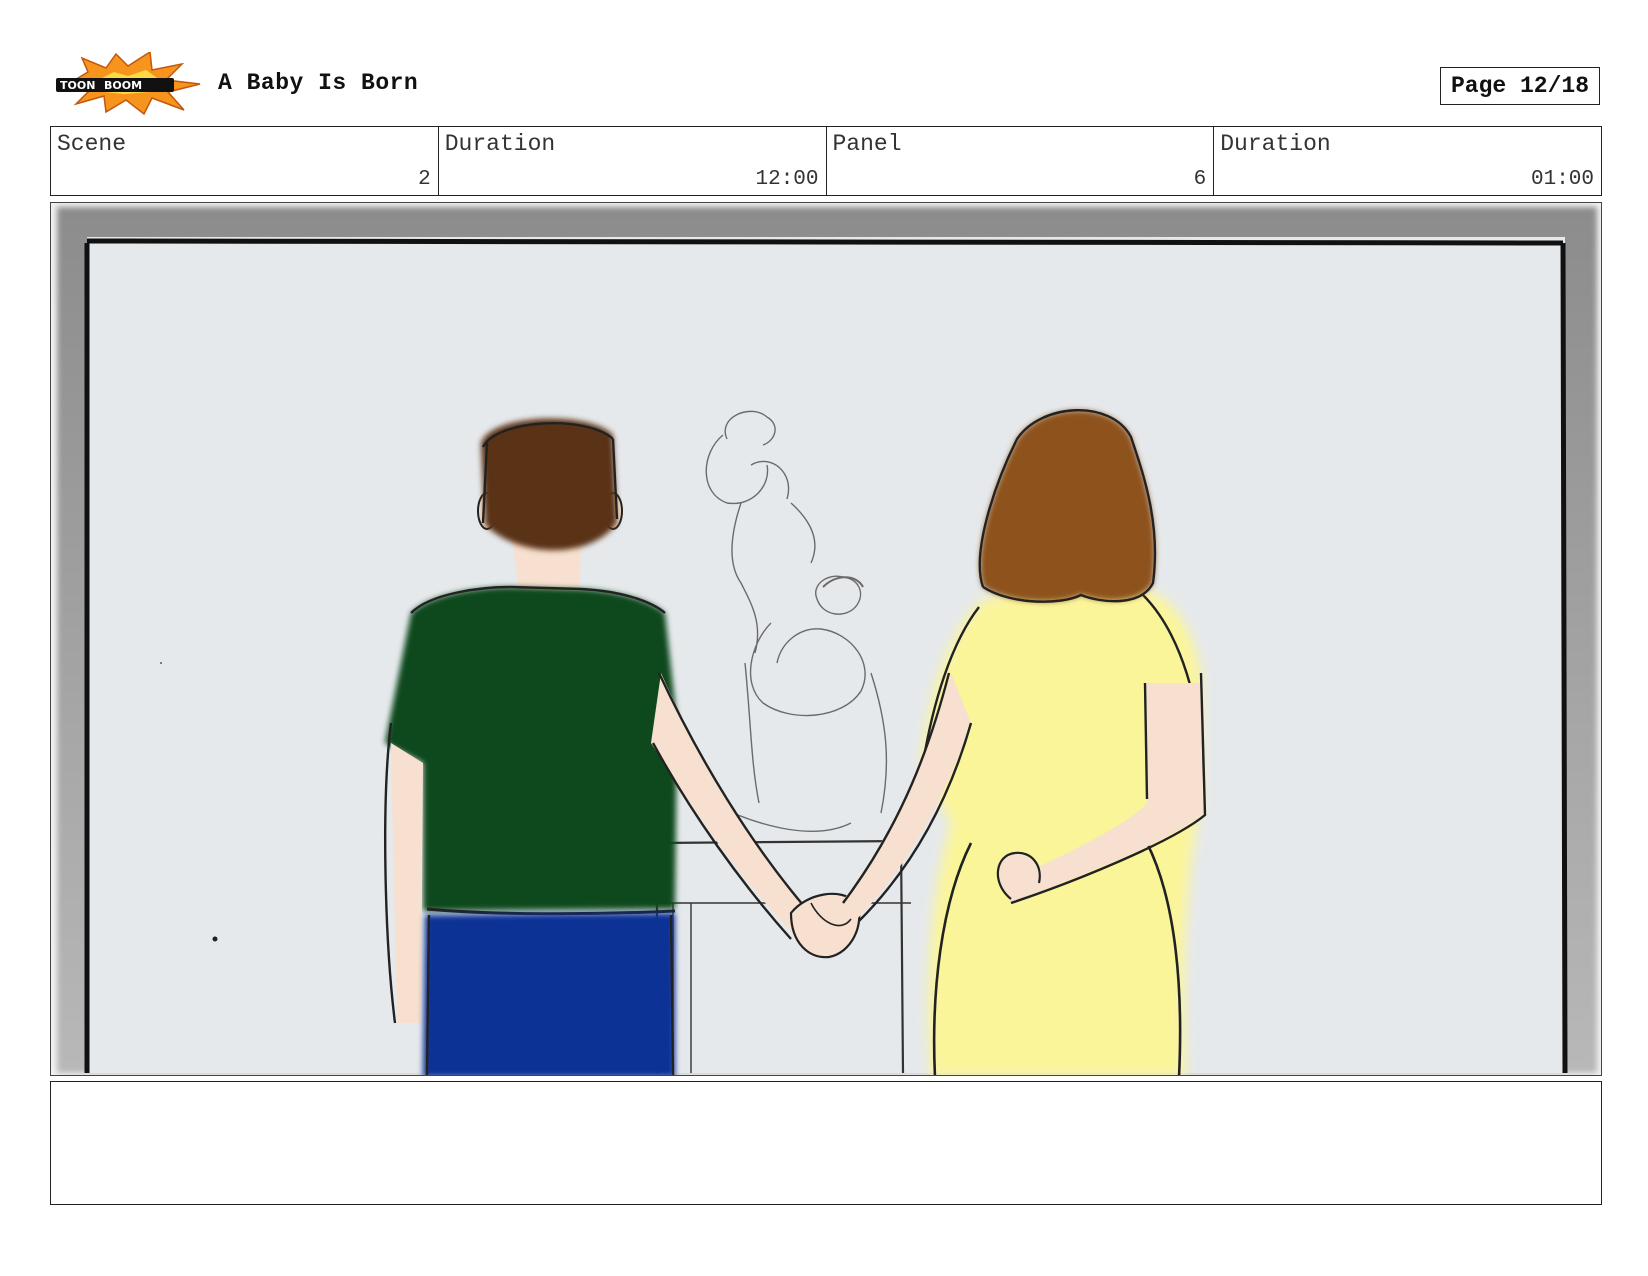 Image resolution: width=1648 pixels, height=1276 pixels. Describe the element at coordinates (867, 144) in the screenshot. I see `panel-label: Panel` at that location.